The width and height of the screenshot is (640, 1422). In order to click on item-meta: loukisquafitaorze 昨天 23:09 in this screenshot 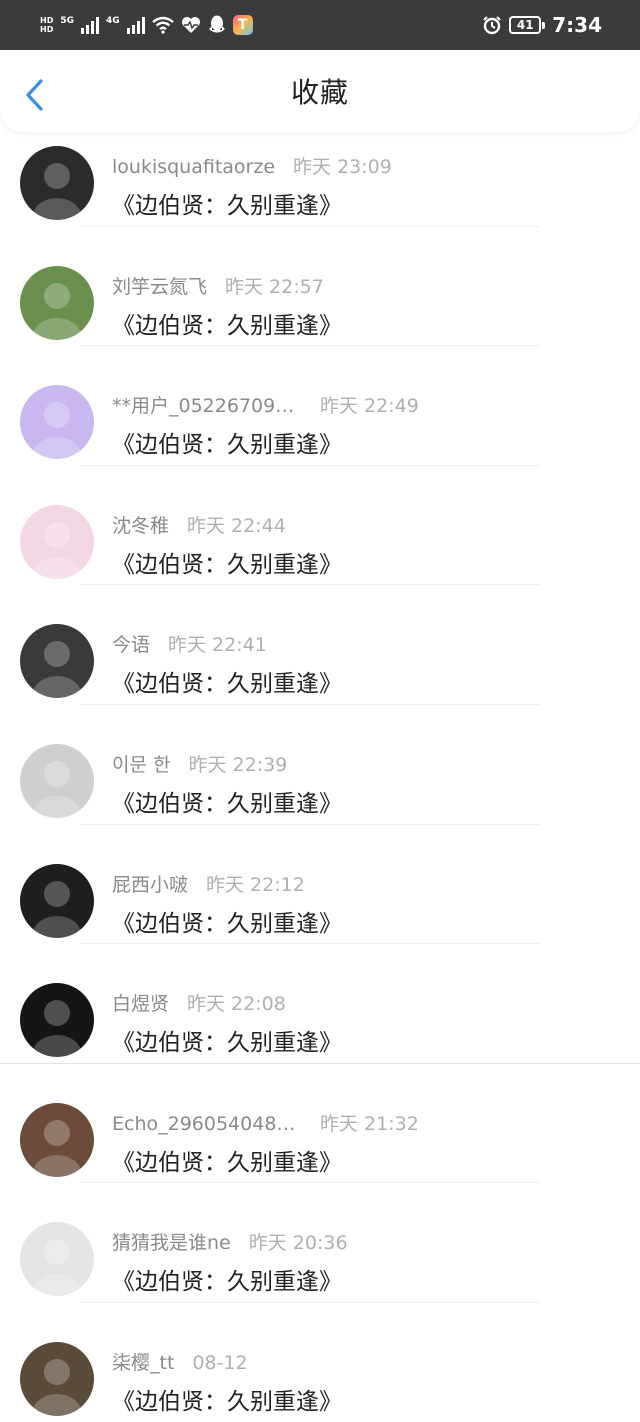, I will do `click(252, 165)`.